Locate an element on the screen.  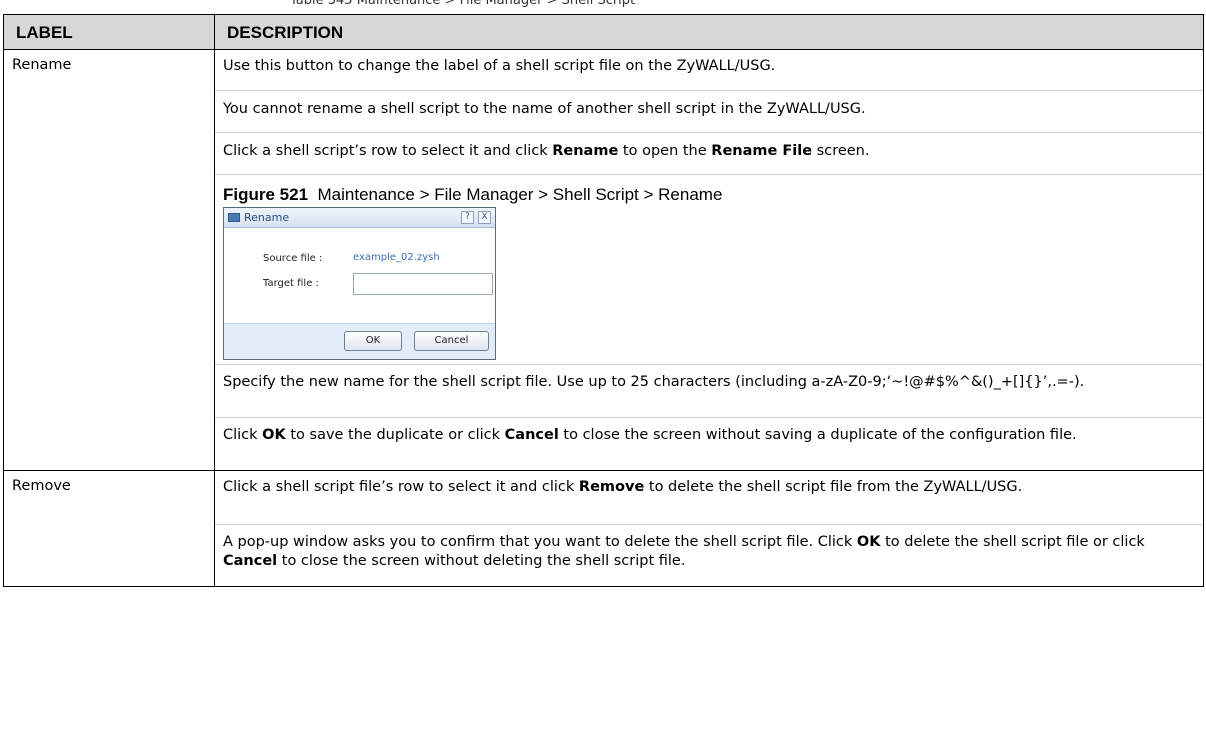
text-run-bold: Rename is located at coordinates (585, 151).